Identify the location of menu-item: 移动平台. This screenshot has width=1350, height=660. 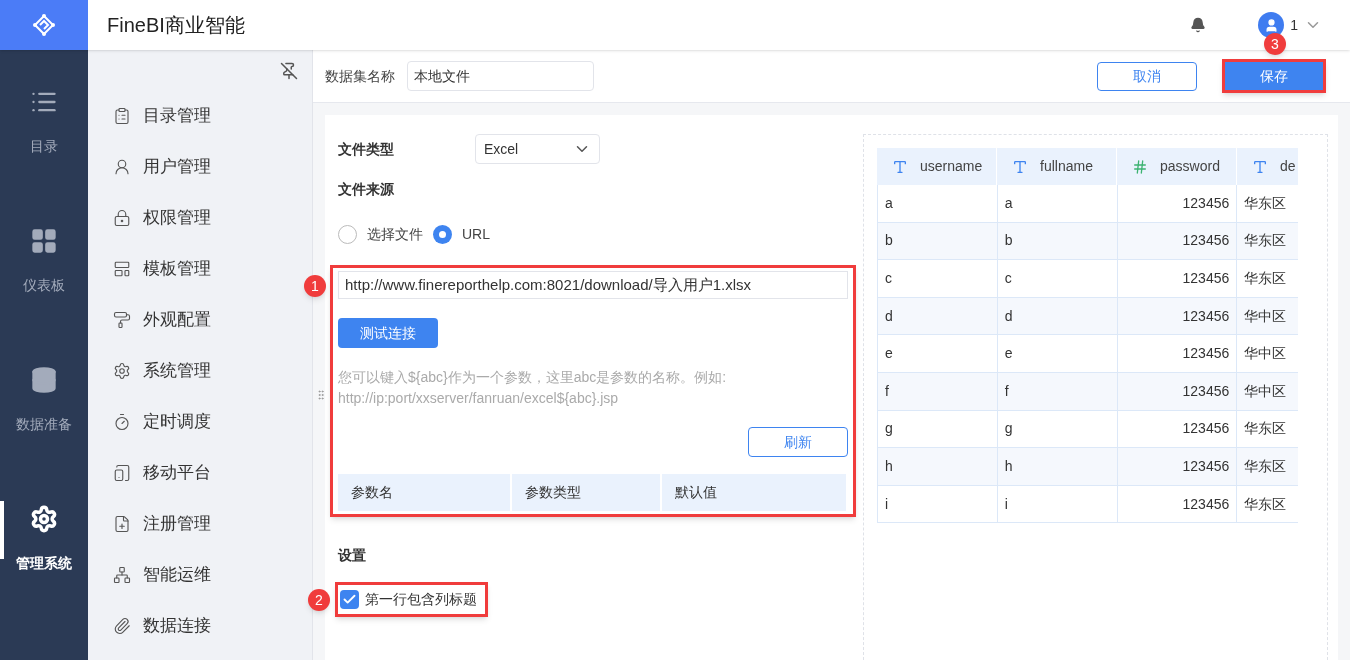
(200, 472).